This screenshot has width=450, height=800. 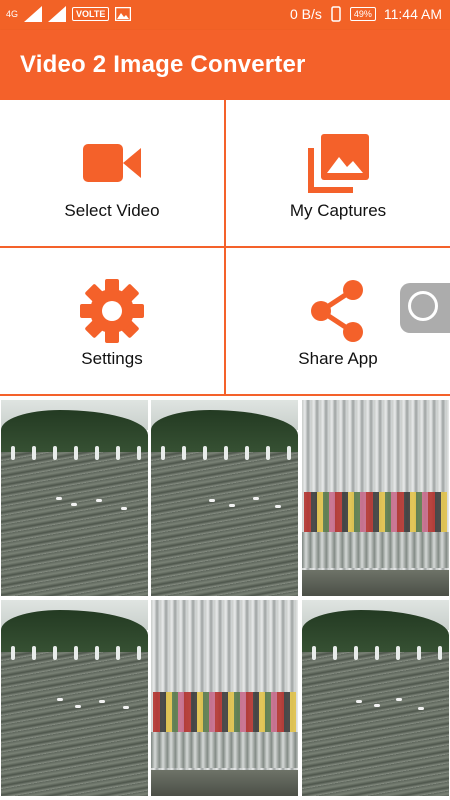 What do you see at coordinates (362, 14) in the screenshot?
I see `battery-indicator: 49%` at bounding box center [362, 14].